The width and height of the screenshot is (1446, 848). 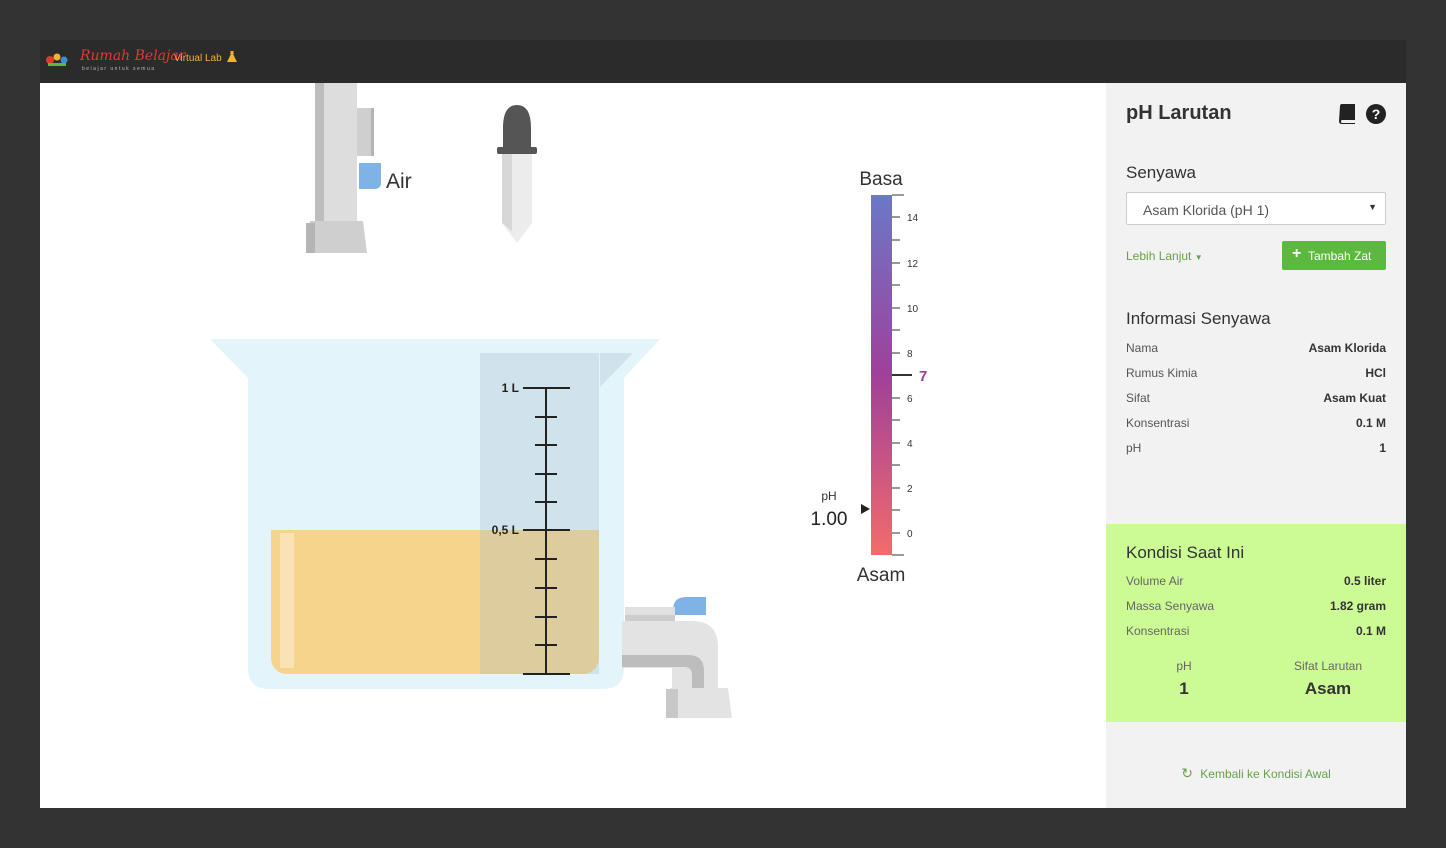 I want to click on tick-label-12: 12, so click(x=913, y=264).